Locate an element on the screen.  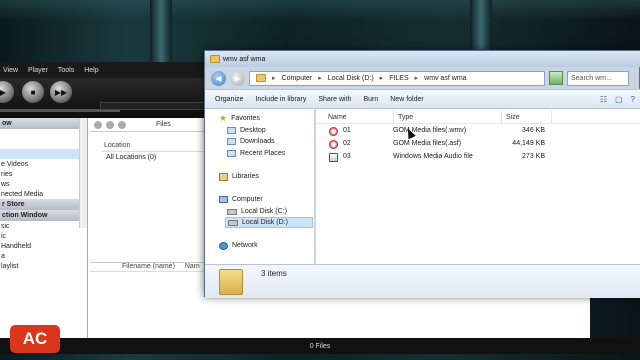
nav-favorites: ★ Favorites is located at coordinates (239, 118).